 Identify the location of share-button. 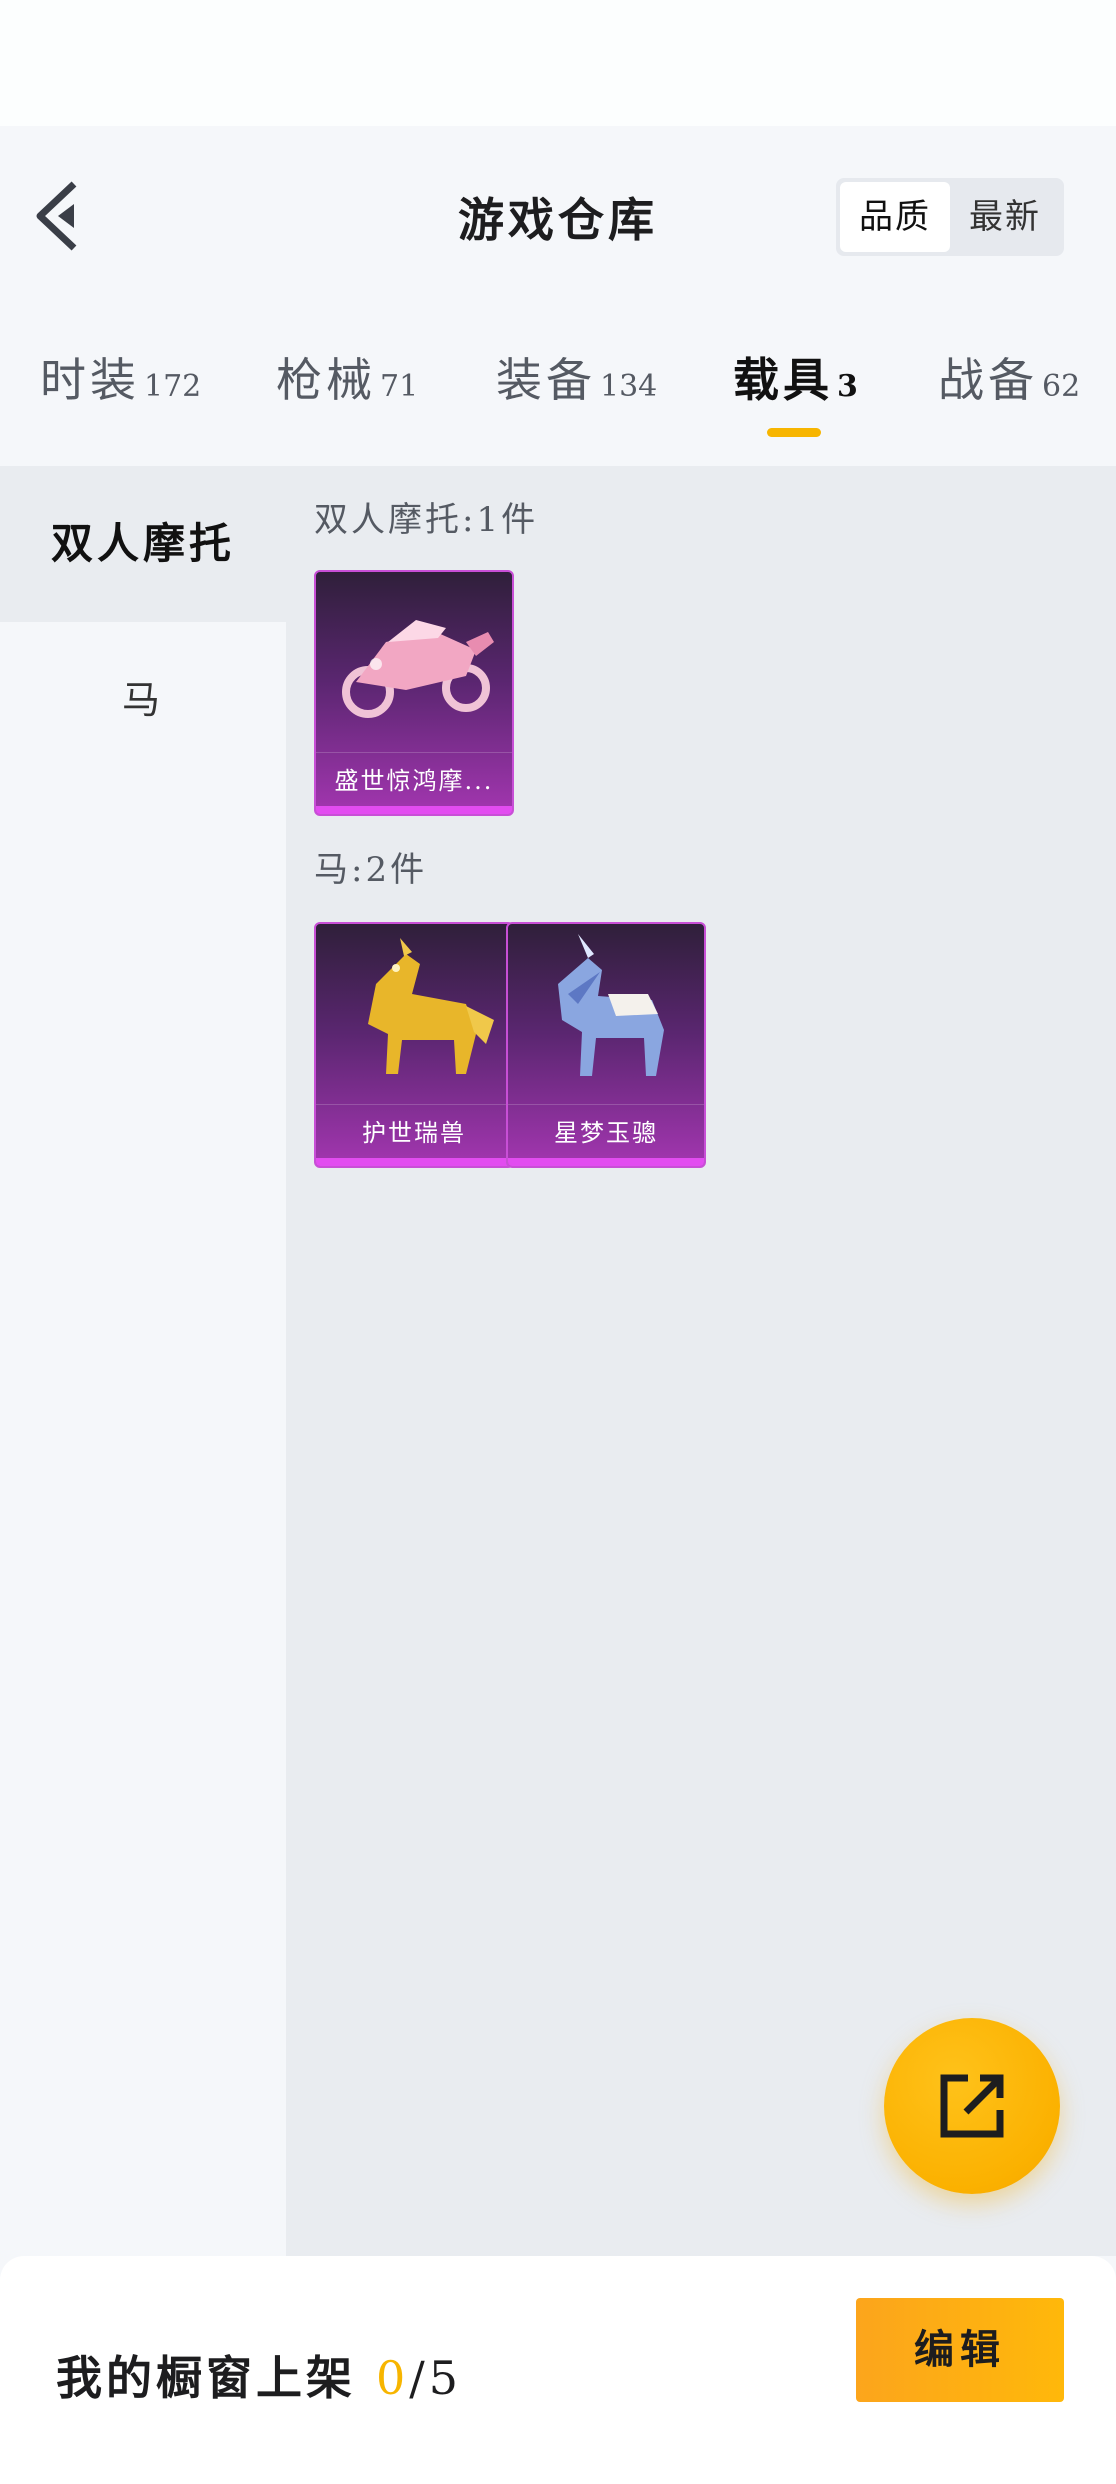
(972, 2106).